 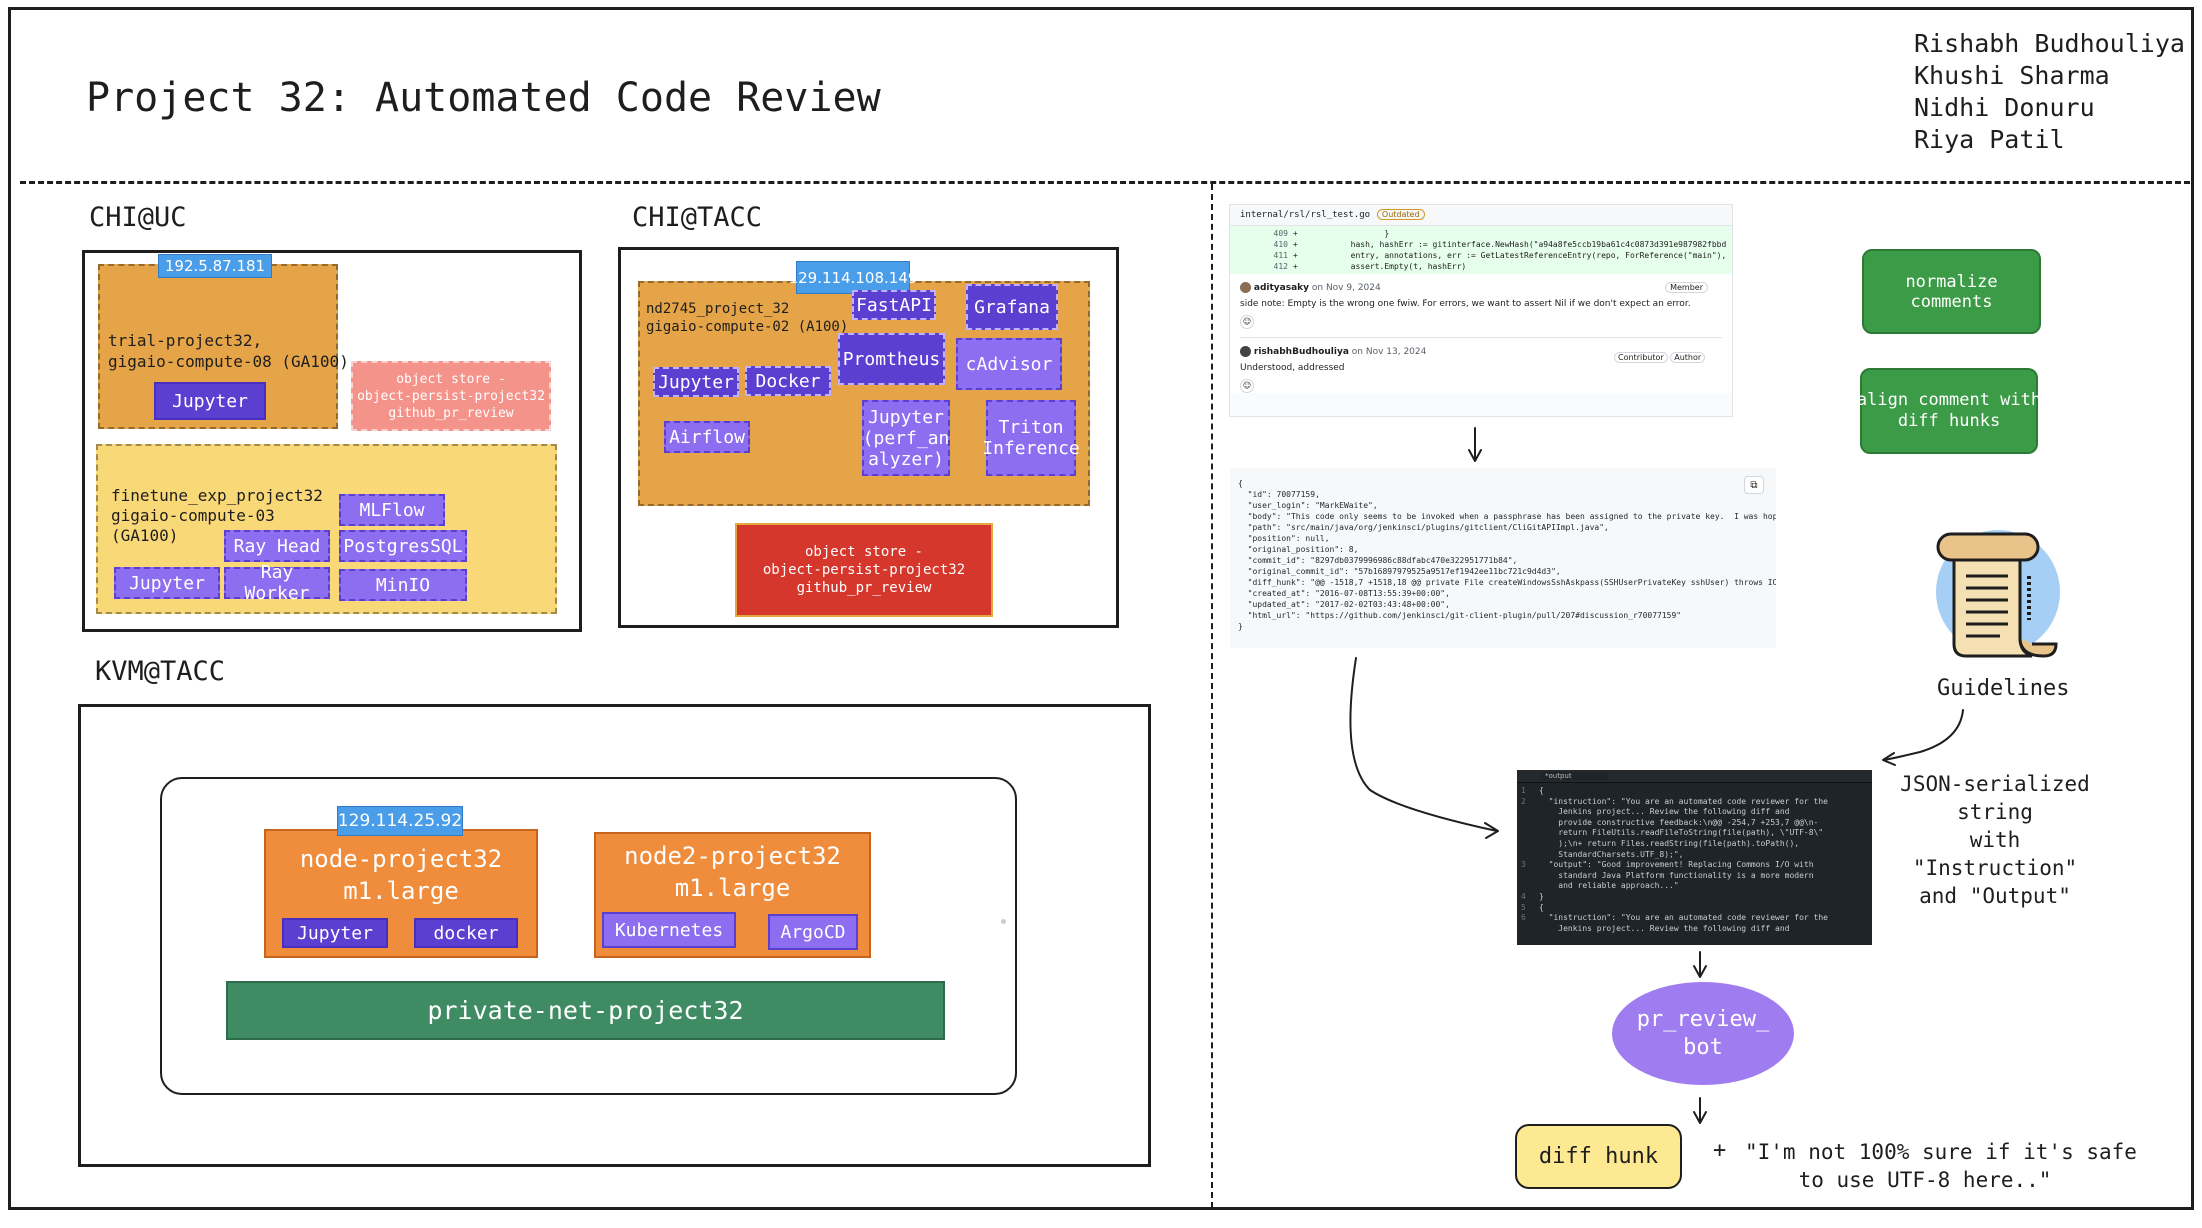 I want to click on arrow-guidelines-to-note, so click(x=1923, y=735).